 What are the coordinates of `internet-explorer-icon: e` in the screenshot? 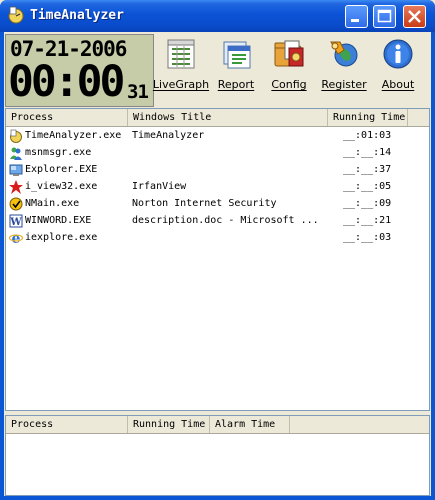 It's located at (16, 238).